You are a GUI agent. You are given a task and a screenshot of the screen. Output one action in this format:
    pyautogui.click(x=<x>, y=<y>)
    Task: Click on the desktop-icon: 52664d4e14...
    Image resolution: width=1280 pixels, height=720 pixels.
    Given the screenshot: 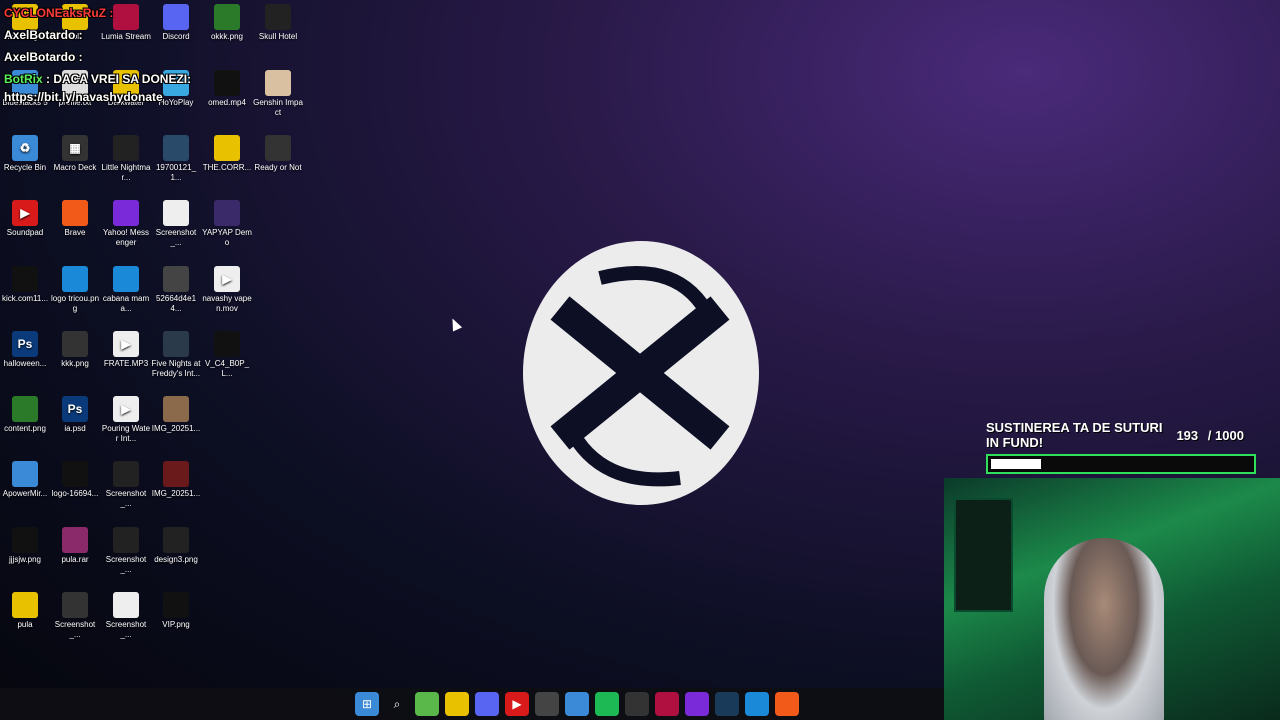 What is the action you would take?
    pyautogui.click(x=176, y=290)
    